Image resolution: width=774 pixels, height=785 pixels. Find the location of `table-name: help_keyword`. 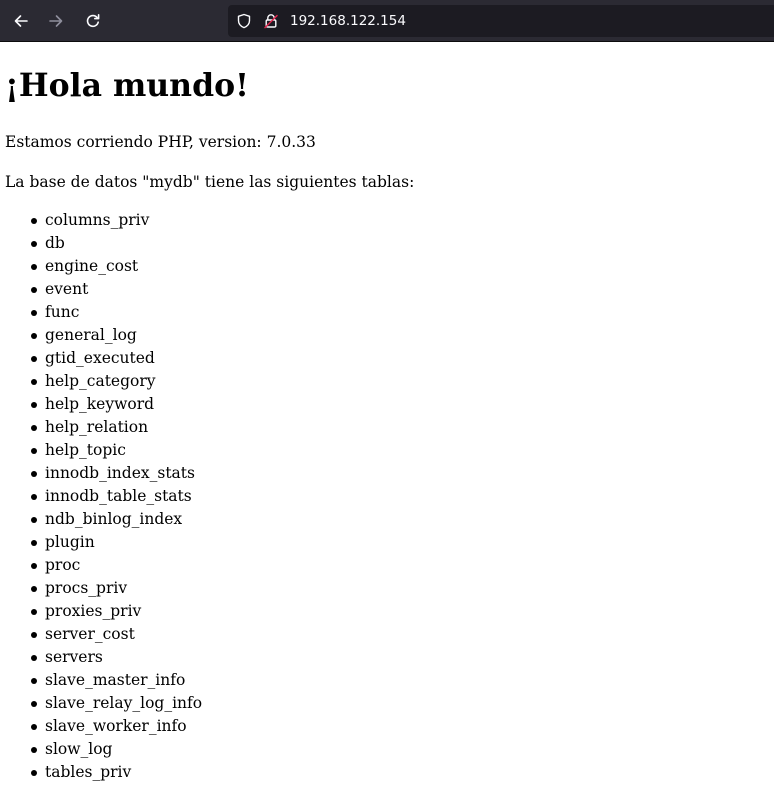

table-name: help_keyword is located at coordinates (100, 404).